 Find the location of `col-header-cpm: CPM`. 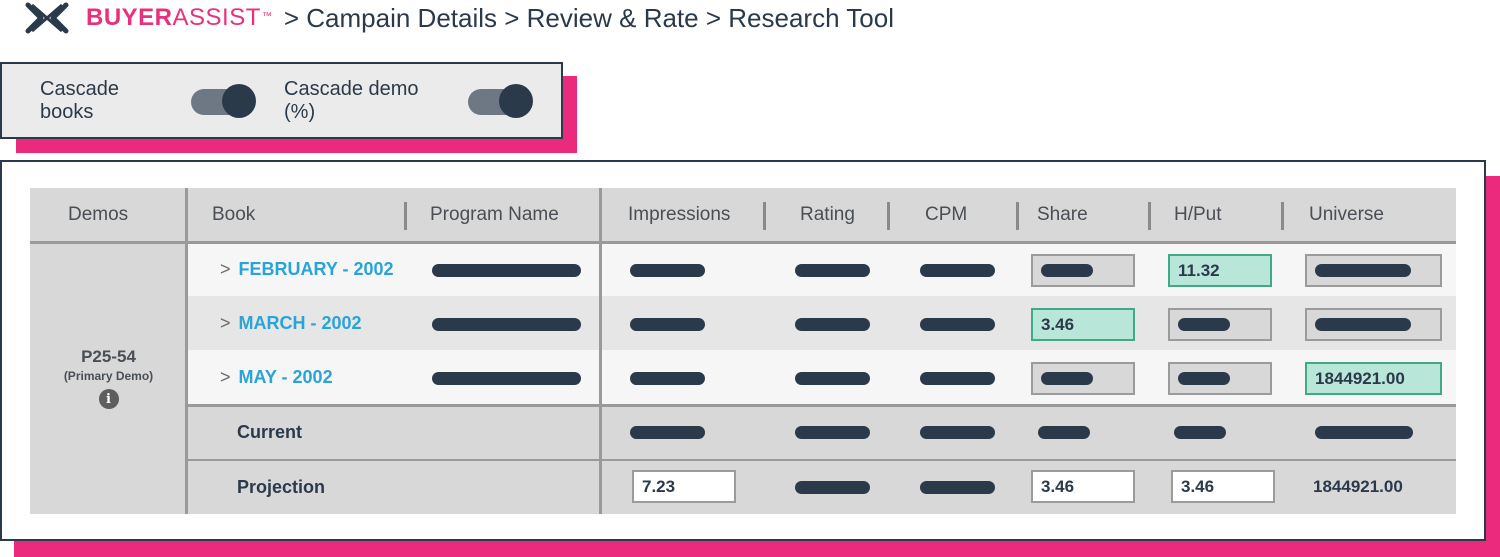

col-header-cpm: CPM is located at coordinates (946, 215).